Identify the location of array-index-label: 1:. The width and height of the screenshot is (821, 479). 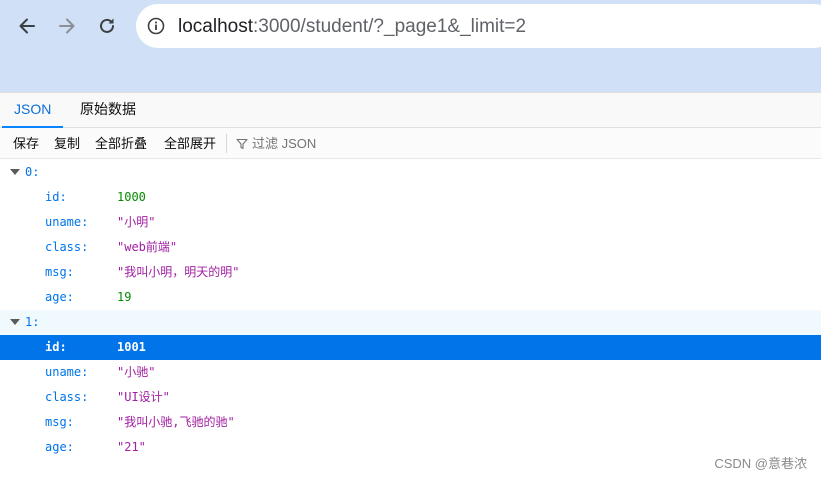
(32, 322).